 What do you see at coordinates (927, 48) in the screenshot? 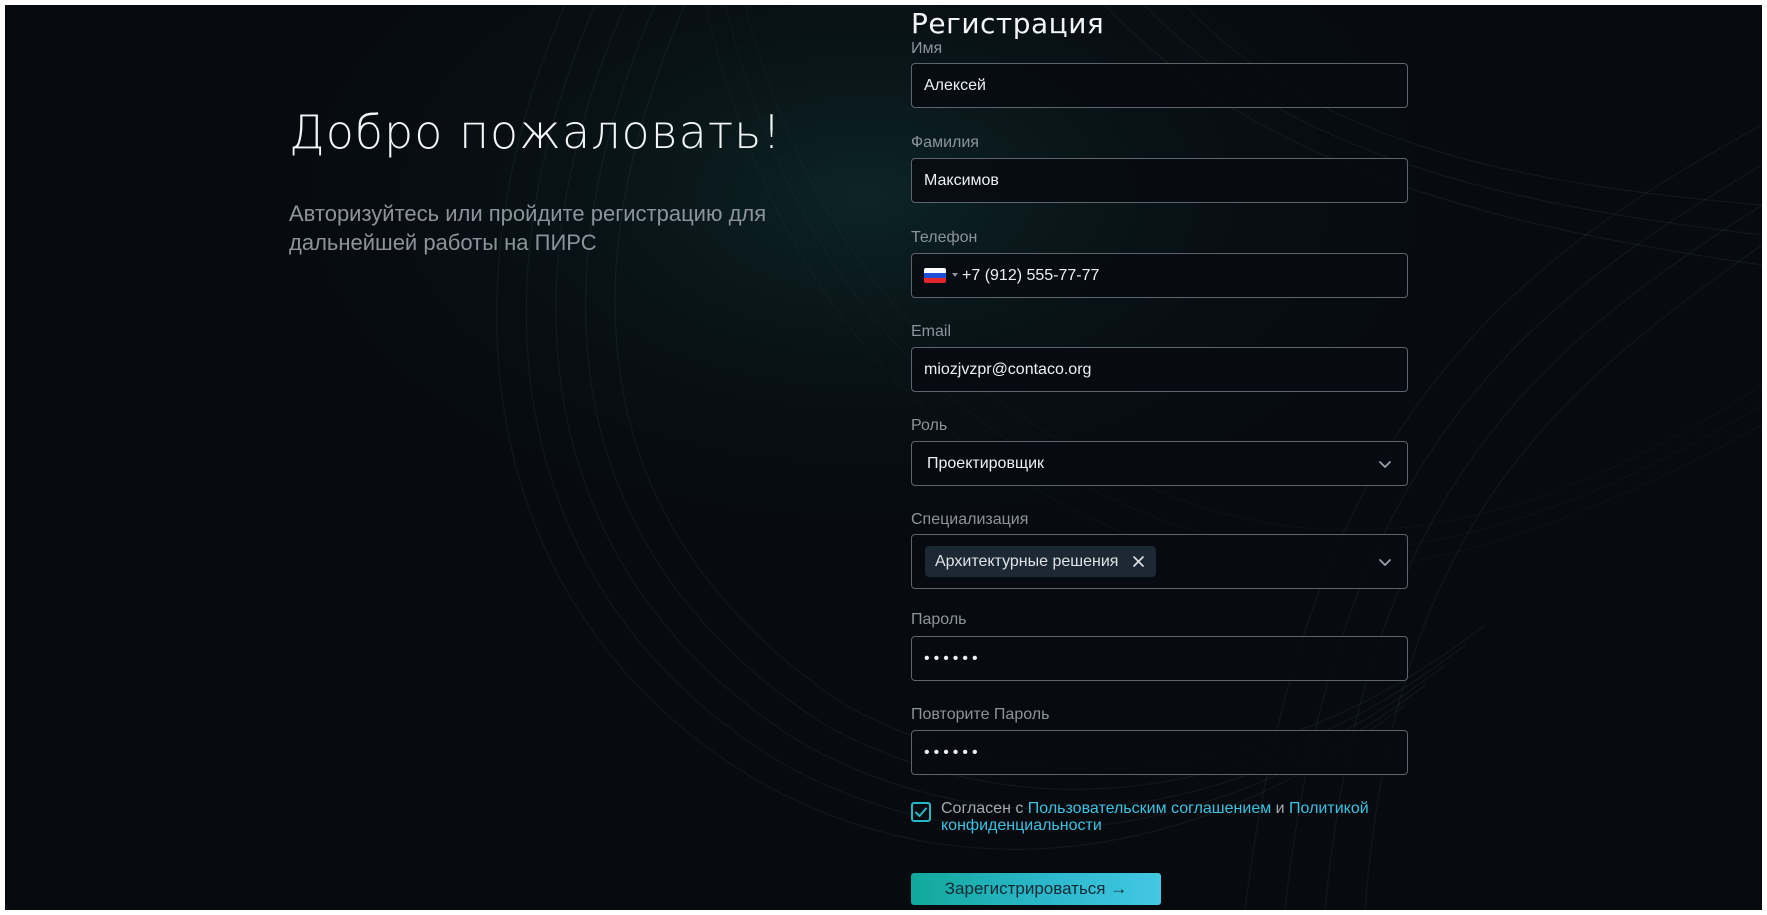
I see `first-name-label: Имя` at bounding box center [927, 48].